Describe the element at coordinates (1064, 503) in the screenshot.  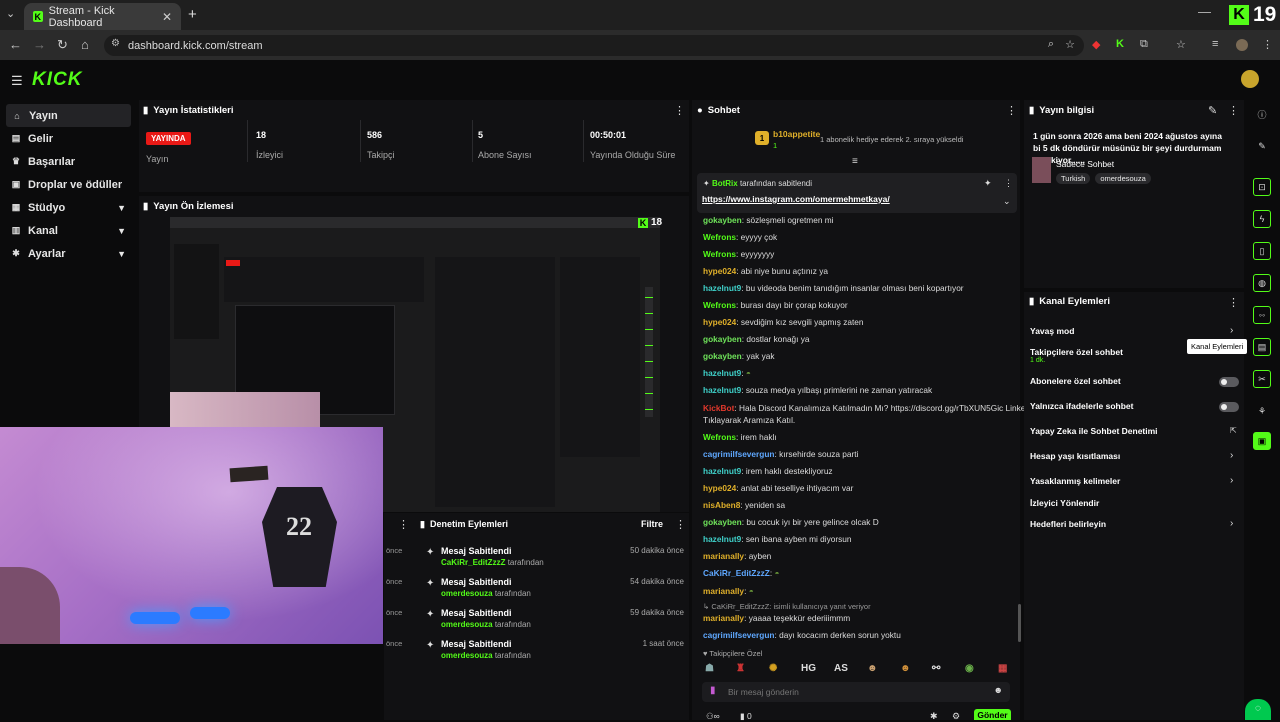
I see `action-raid: İzleyici Yönlendir` at that location.